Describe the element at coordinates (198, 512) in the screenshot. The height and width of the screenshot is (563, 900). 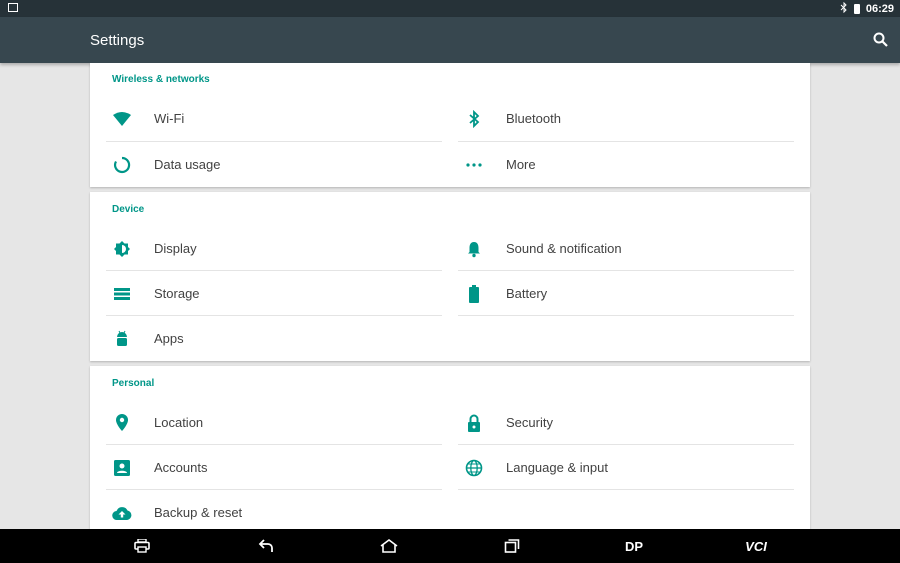
I see `setting-label: Backup & reset` at that location.